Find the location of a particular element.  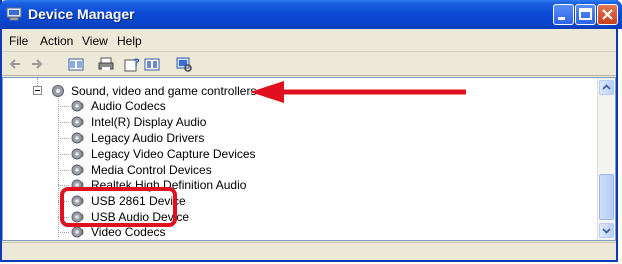

minimize-icon is located at coordinates (561, 18).